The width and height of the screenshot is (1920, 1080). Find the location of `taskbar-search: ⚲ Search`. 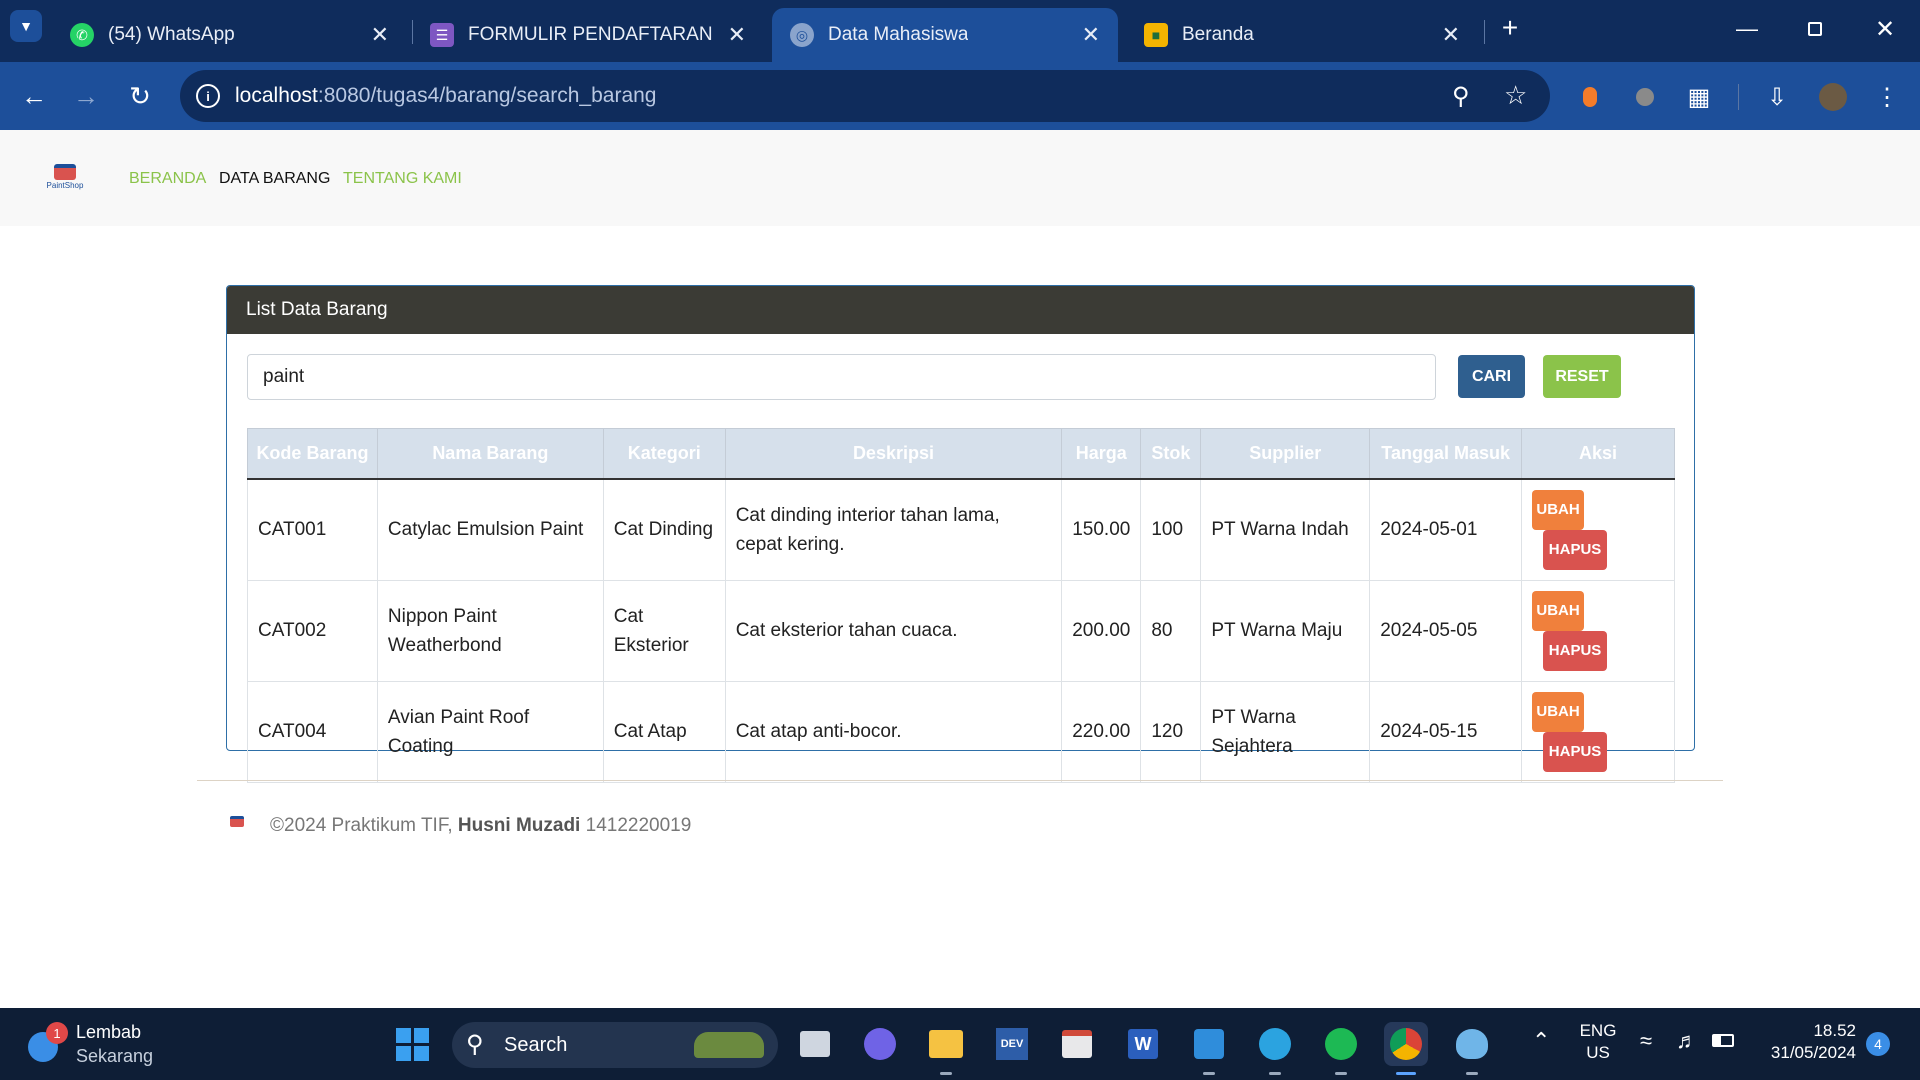

taskbar-search: ⚲ Search is located at coordinates (615, 1045).